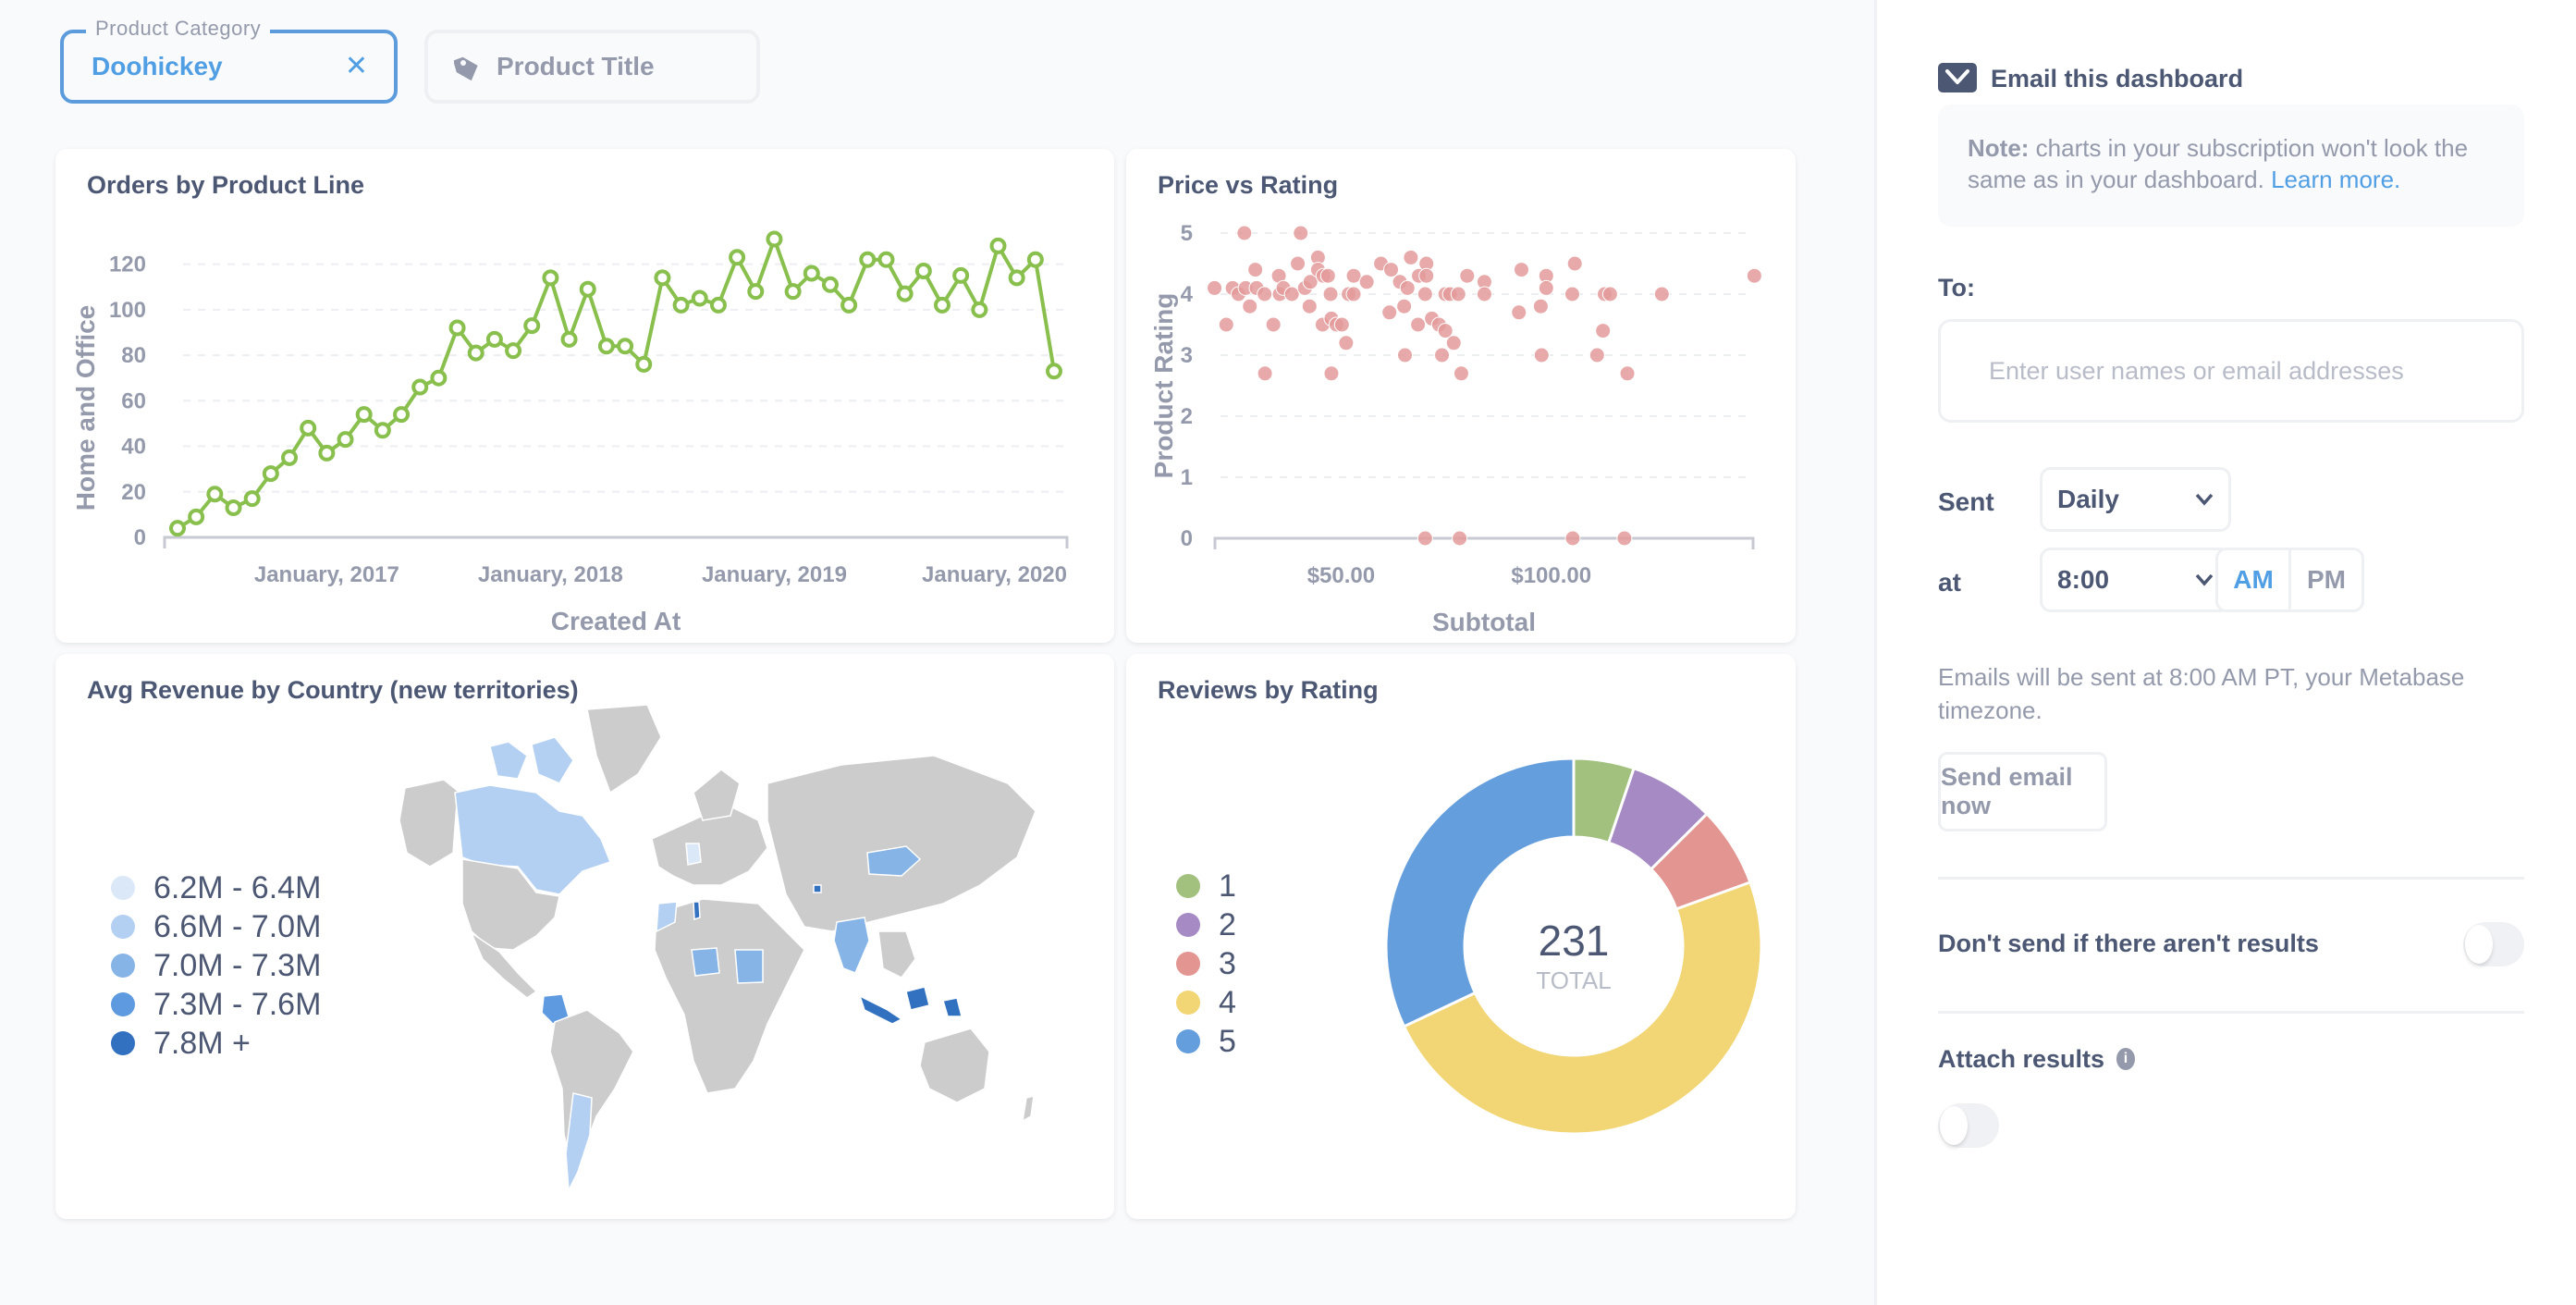  I want to click on card-title: Orders by Product Line, so click(226, 185).